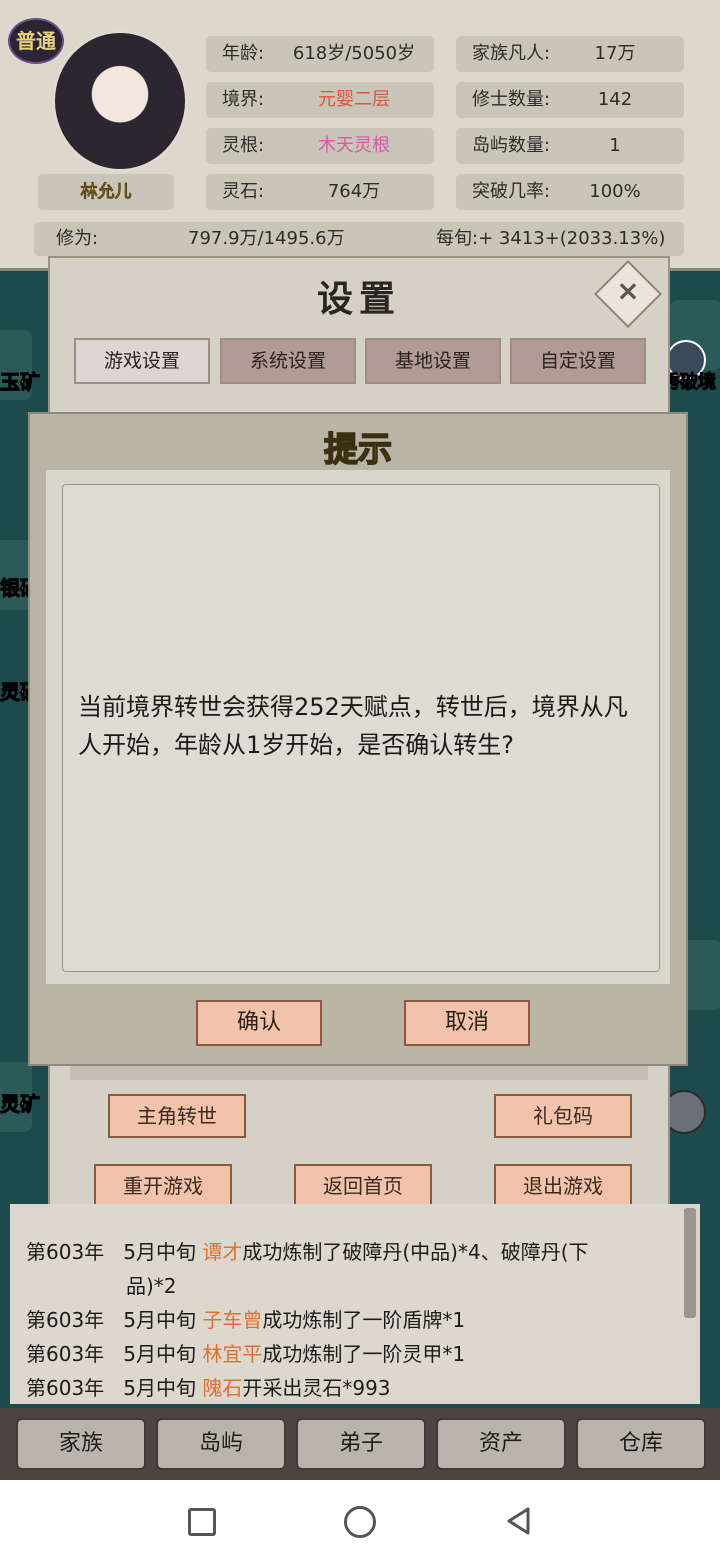 The height and width of the screenshot is (1563, 720). Describe the element at coordinates (81, 1444) in the screenshot. I see `nav-family: 家族` at that location.